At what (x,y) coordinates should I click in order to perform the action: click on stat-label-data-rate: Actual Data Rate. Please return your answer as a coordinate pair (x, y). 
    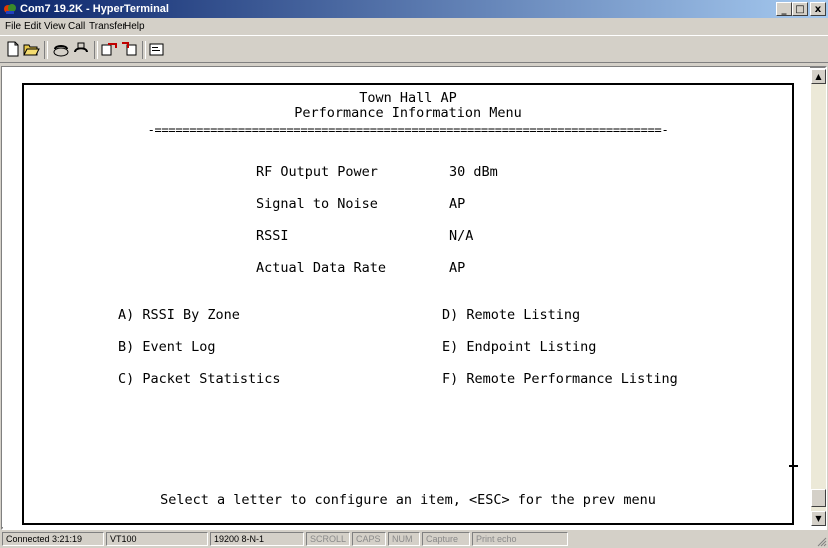
    Looking at the image, I should click on (321, 268).